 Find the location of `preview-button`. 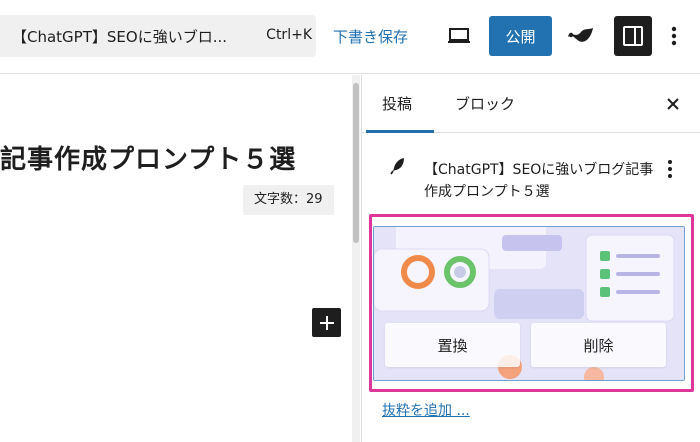

preview-button is located at coordinates (459, 36).